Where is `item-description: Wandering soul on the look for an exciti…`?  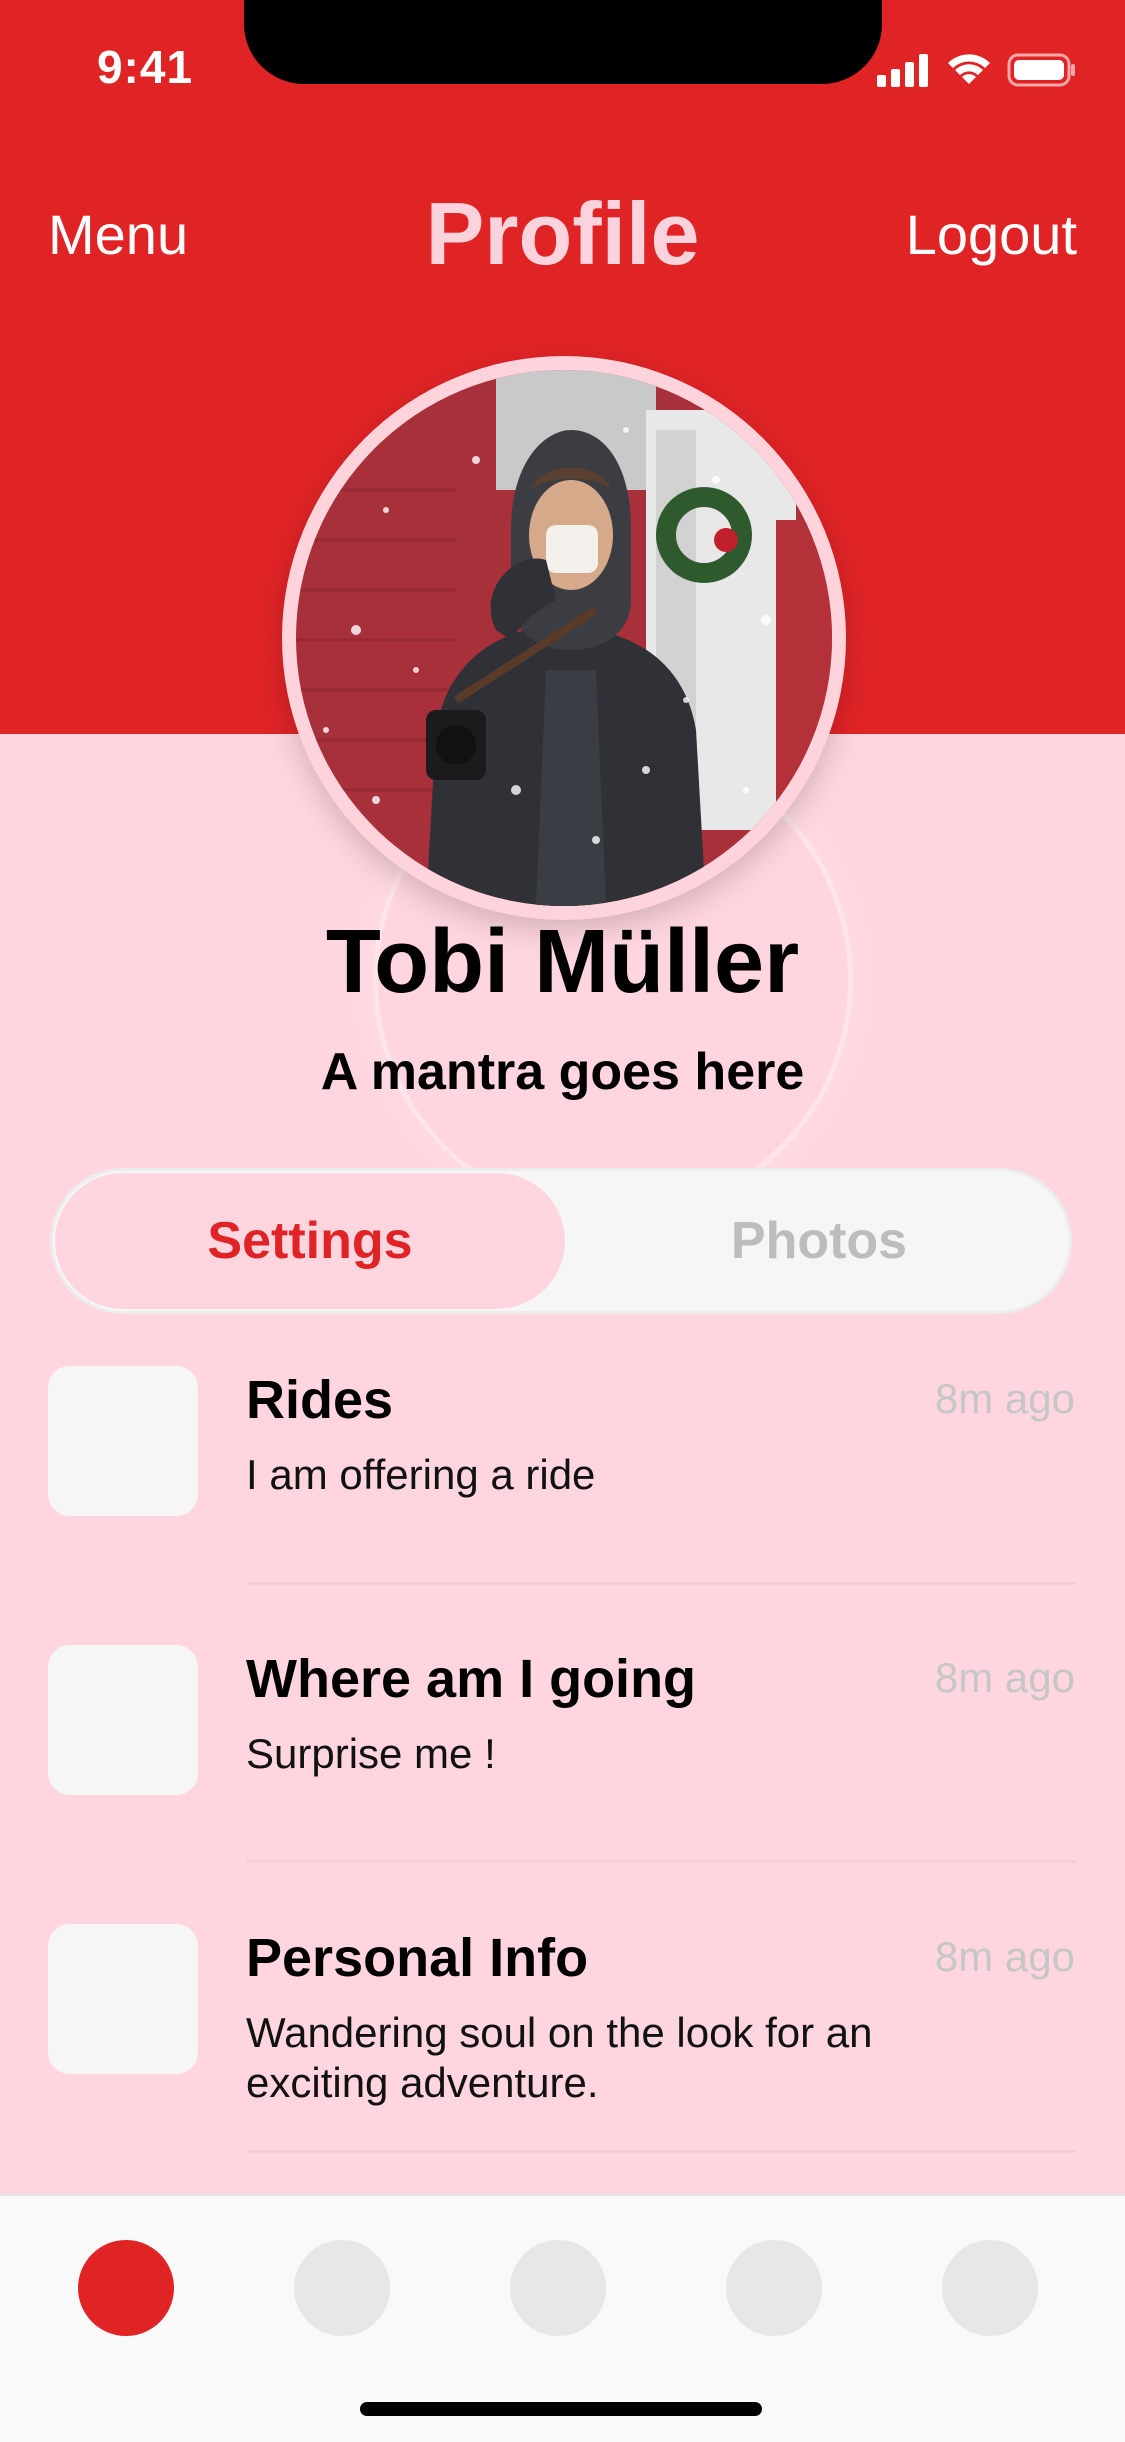 item-description: Wandering soul on the look for an exciti… is located at coordinates (559, 2057).